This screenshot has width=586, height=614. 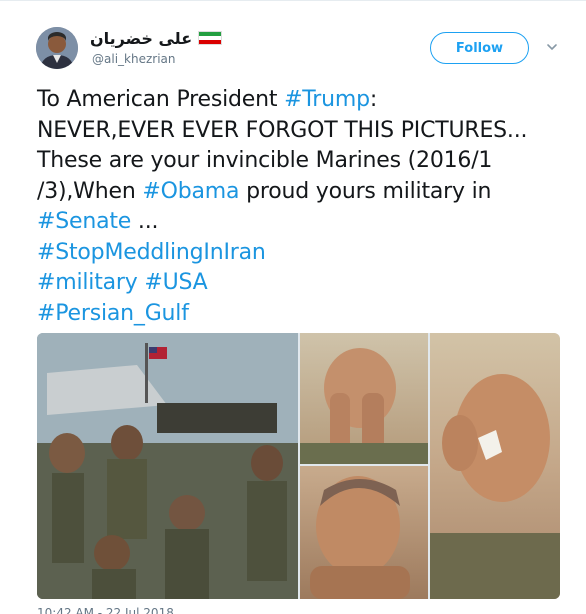 What do you see at coordinates (479, 48) in the screenshot?
I see `follow-button: Follow` at bounding box center [479, 48].